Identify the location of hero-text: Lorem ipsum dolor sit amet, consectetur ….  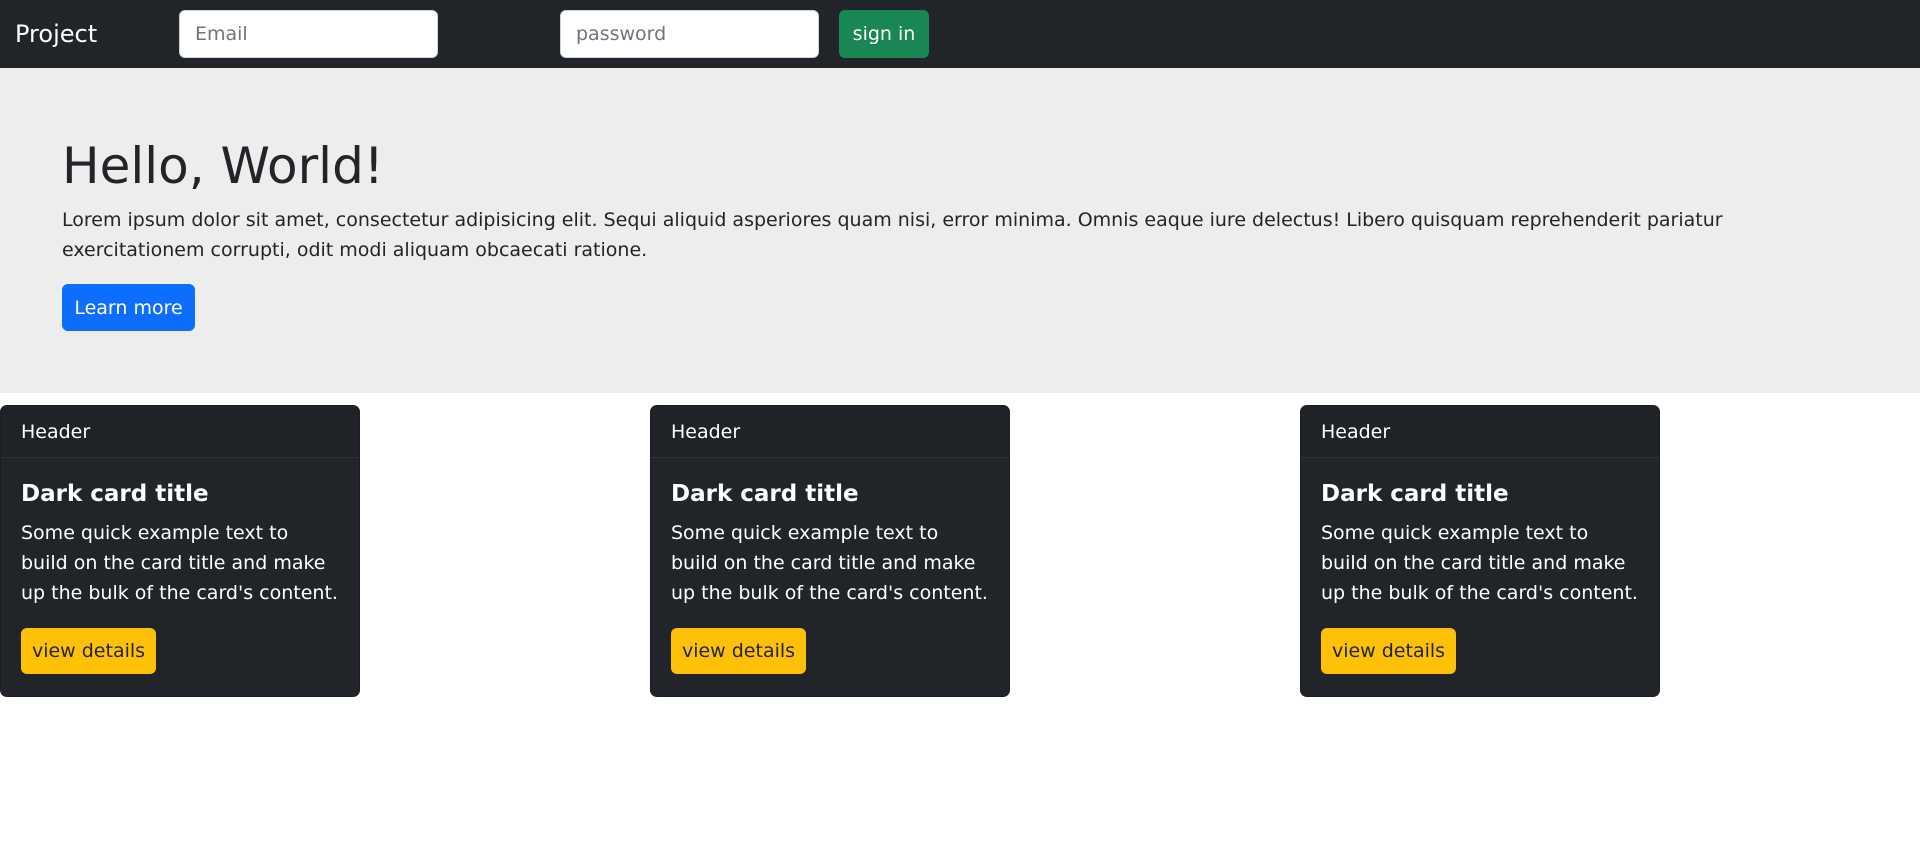
(892, 235).